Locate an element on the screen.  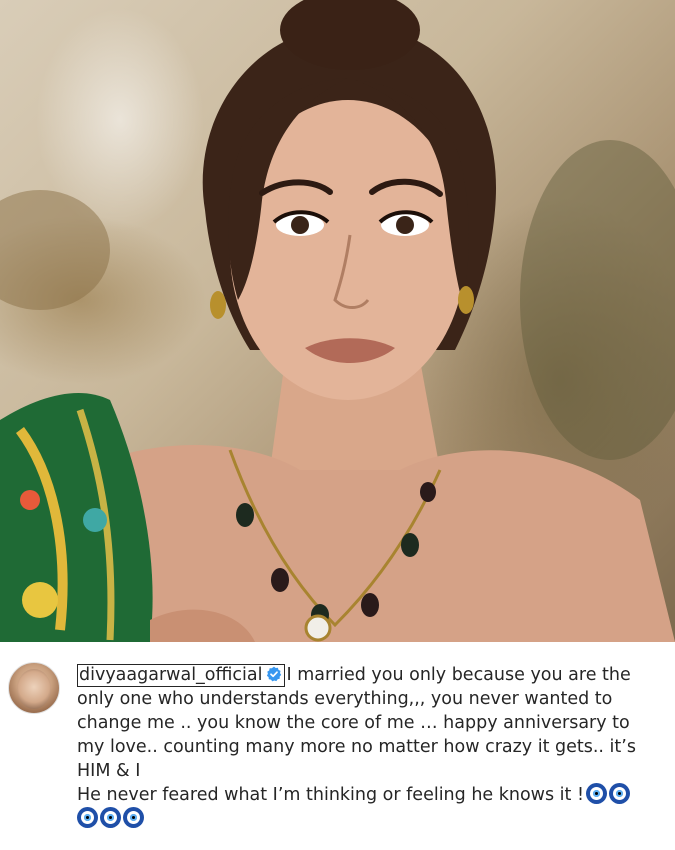
profile-avatar is located at coordinates (34, 688).